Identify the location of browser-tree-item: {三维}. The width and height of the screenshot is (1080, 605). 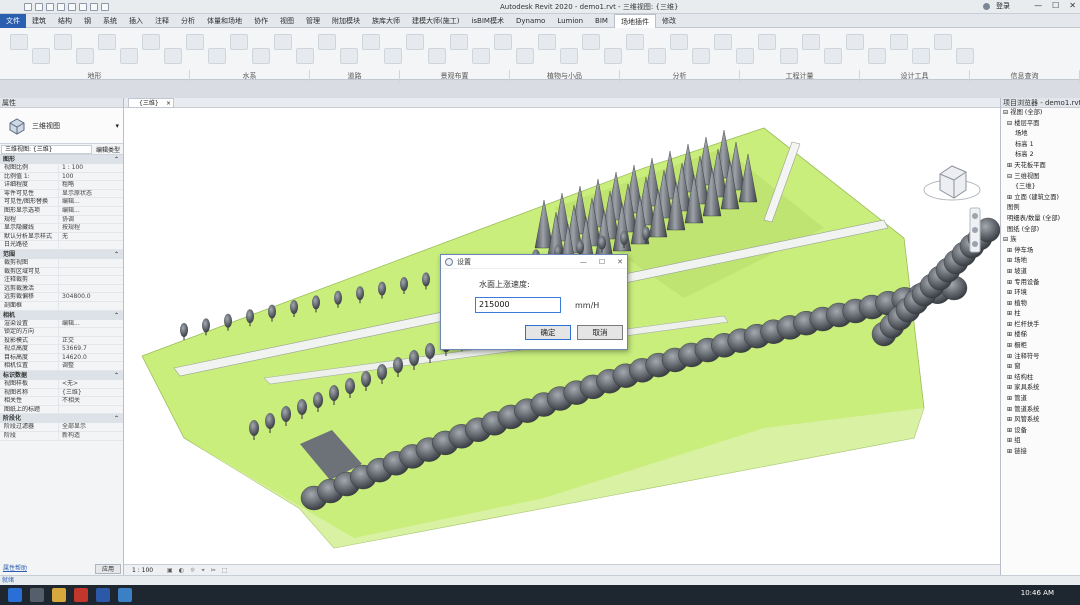
(1041, 187).